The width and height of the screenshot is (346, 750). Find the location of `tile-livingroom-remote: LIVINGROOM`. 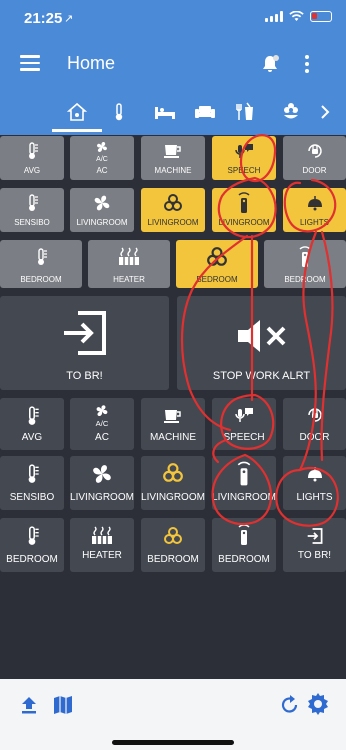

tile-livingroom-remote: LIVINGROOM is located at coordinates (244, 483).